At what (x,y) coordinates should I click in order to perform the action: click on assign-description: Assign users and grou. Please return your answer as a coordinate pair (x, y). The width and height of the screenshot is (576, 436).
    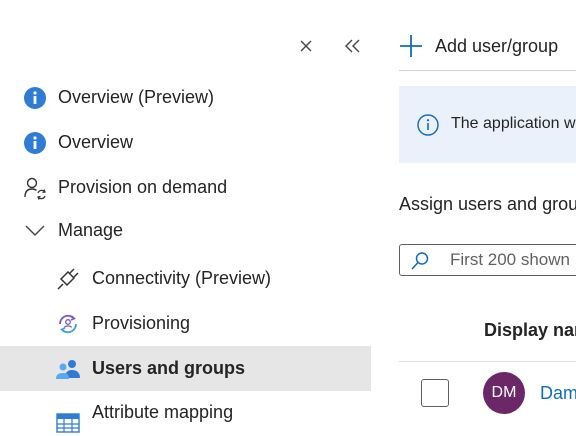
    Looking at the image, I should click on (487, 204).